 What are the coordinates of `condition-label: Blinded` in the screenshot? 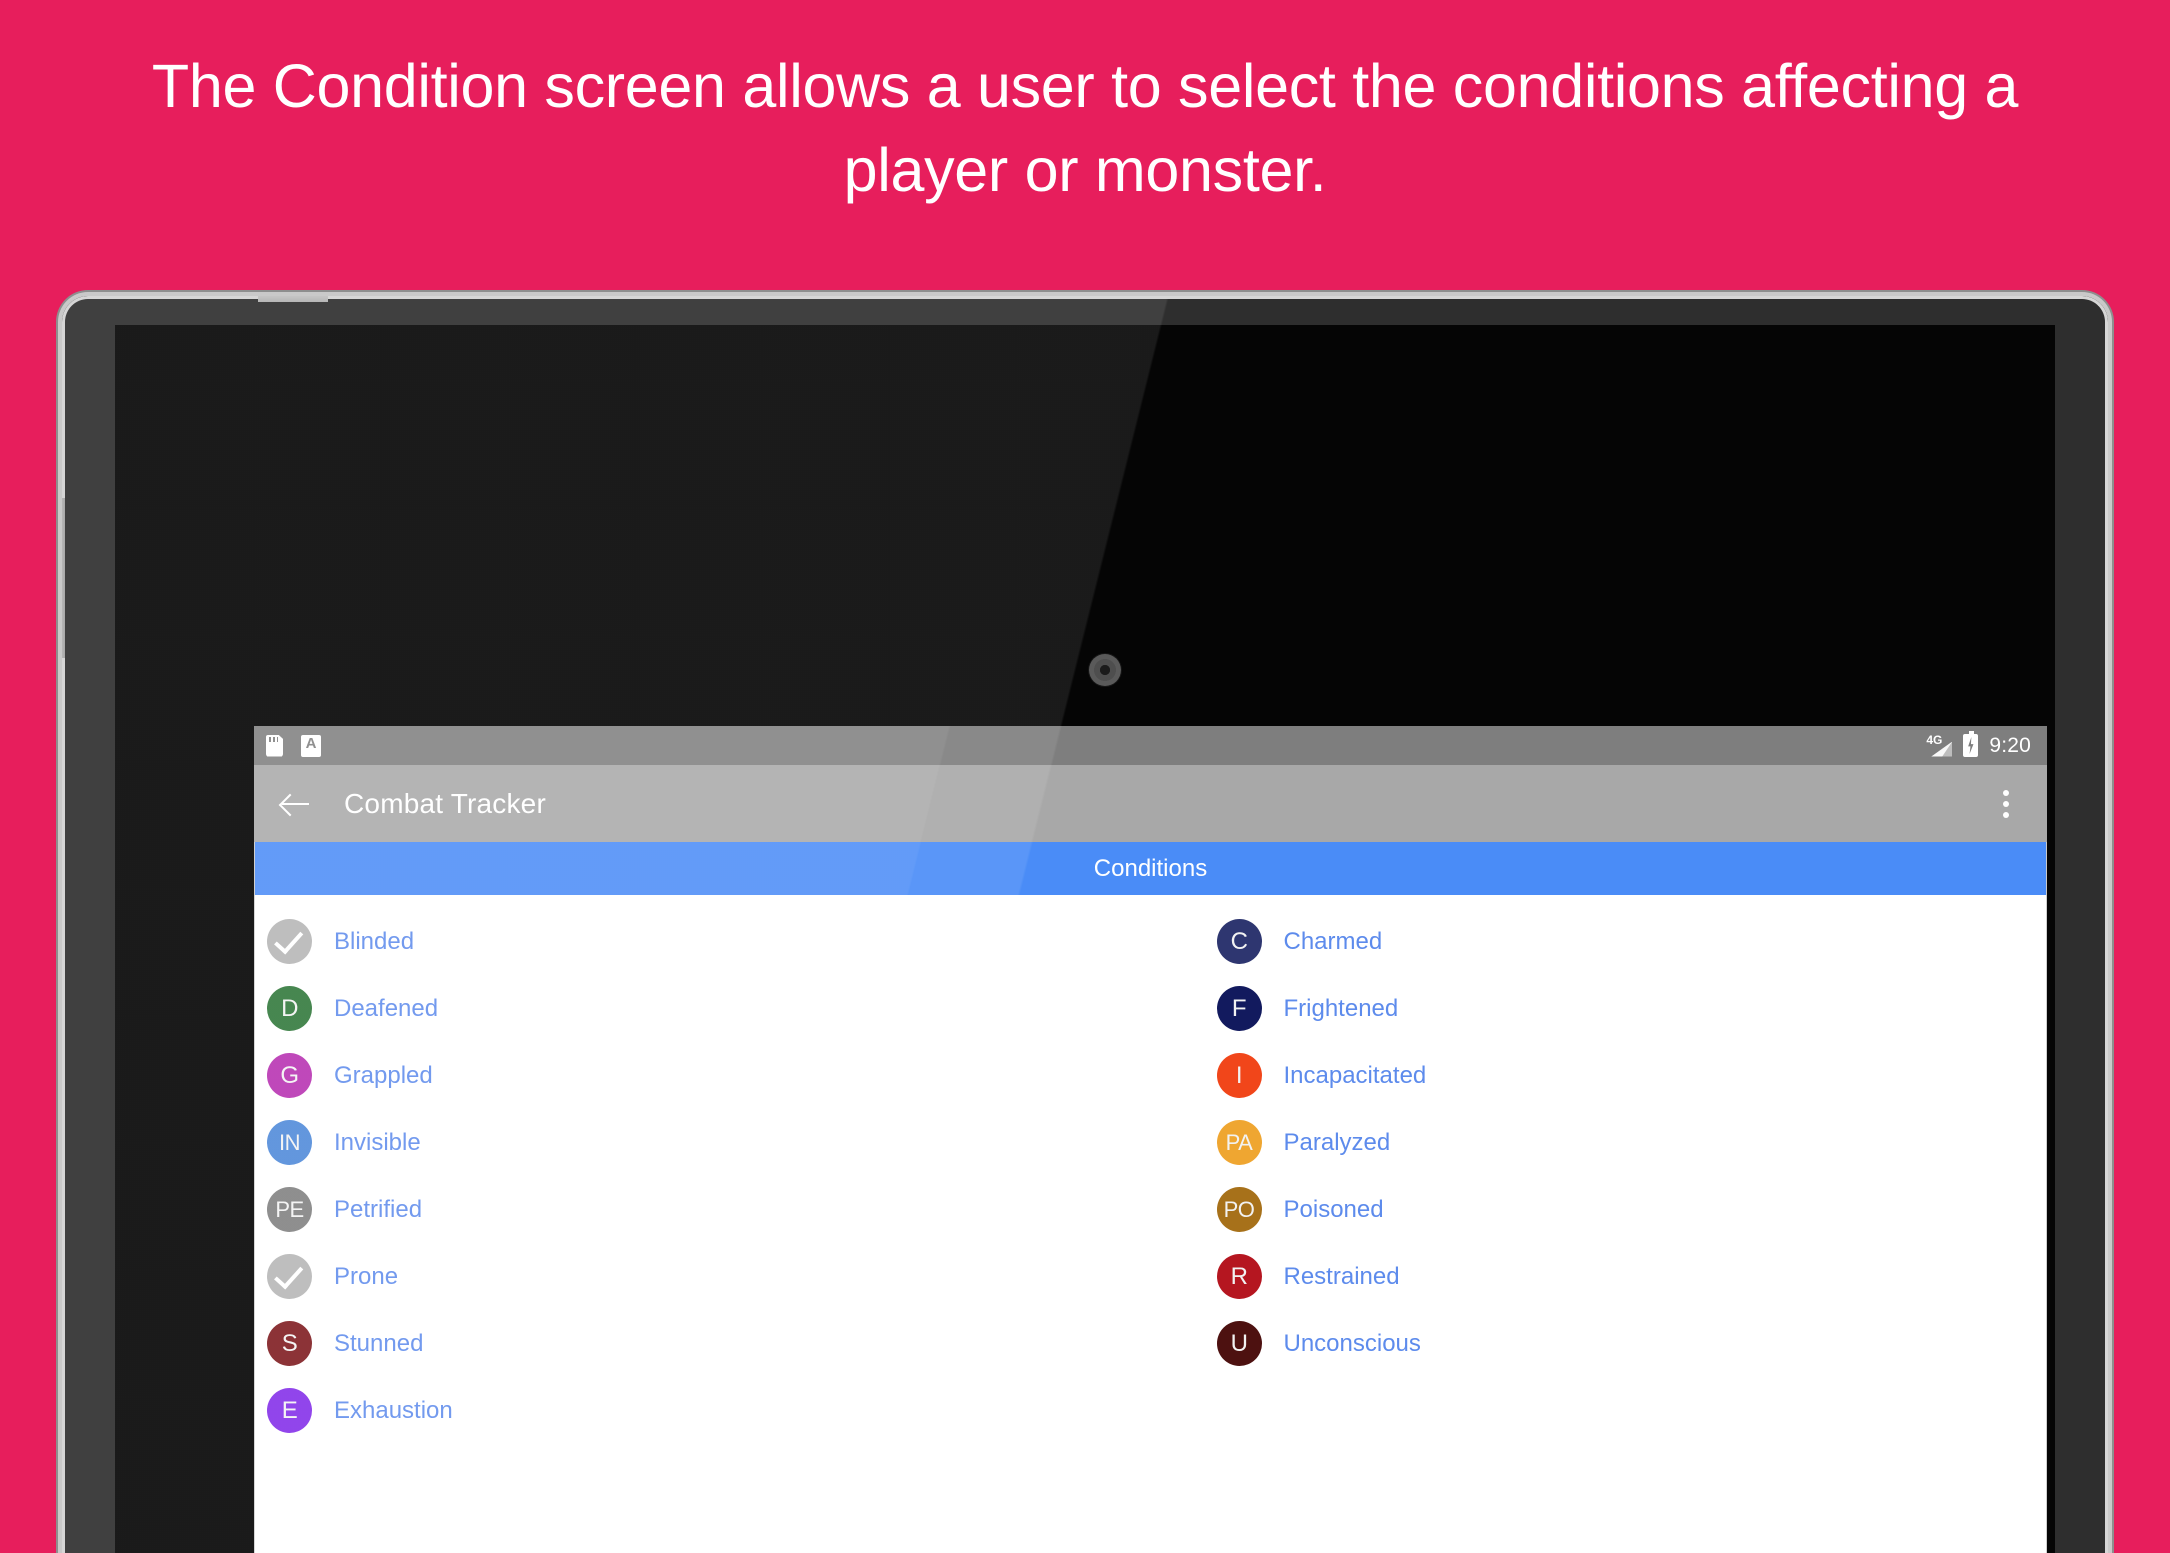 It's located at (374, 941).